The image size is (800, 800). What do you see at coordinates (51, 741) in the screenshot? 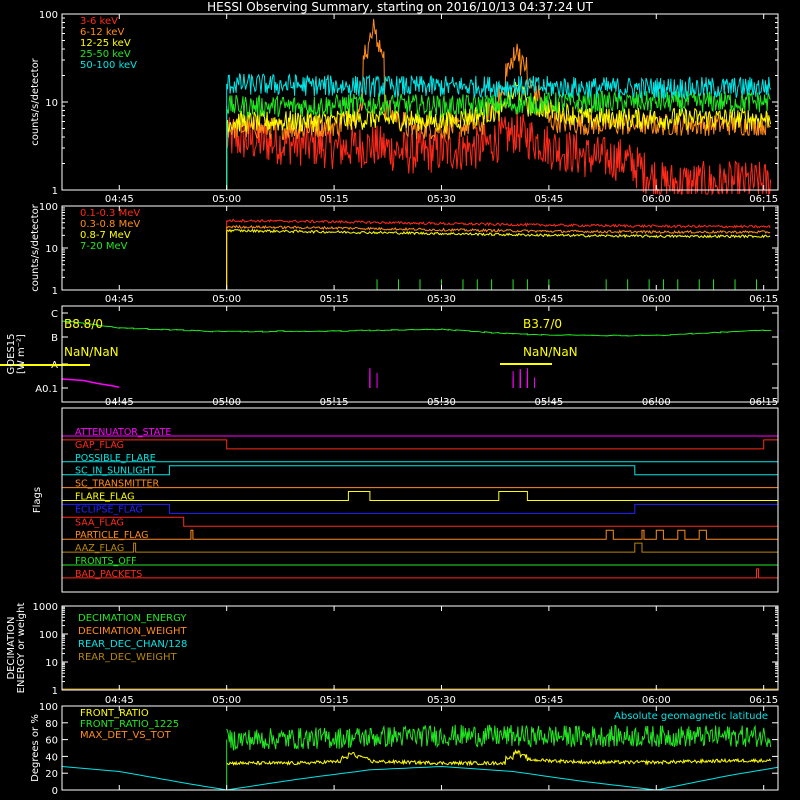
I see `y-tick-label: 60` at bounding box center [51, 741].